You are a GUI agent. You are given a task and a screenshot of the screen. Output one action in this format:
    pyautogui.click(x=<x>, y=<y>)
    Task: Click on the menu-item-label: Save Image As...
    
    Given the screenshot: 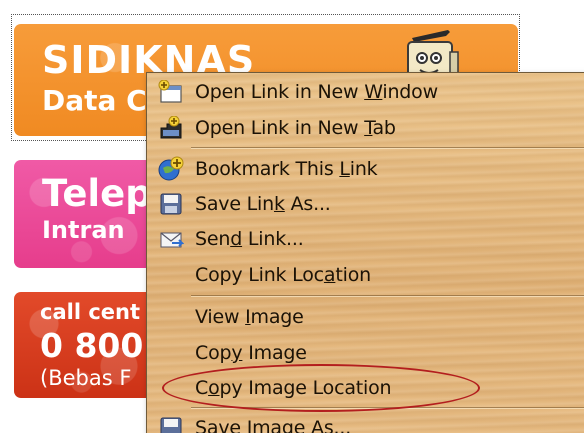 What is the action you would take?
    pyautogui.click(x=273, y=425)
    